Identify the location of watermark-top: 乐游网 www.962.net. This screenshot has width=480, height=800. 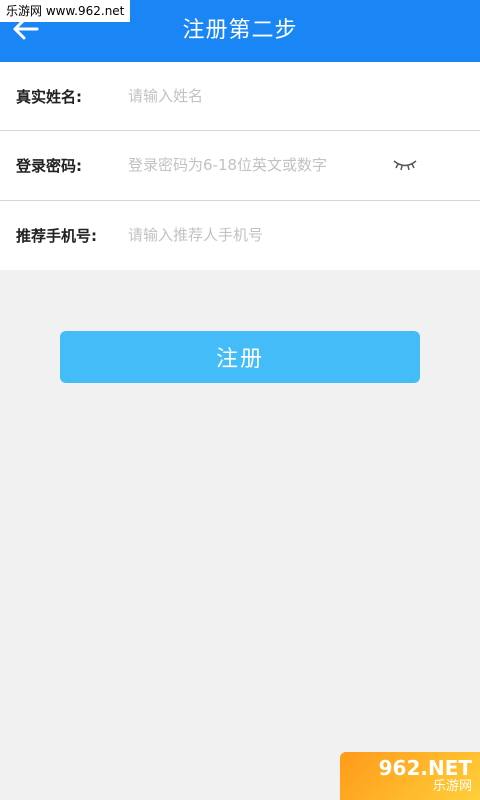
(65, 11).